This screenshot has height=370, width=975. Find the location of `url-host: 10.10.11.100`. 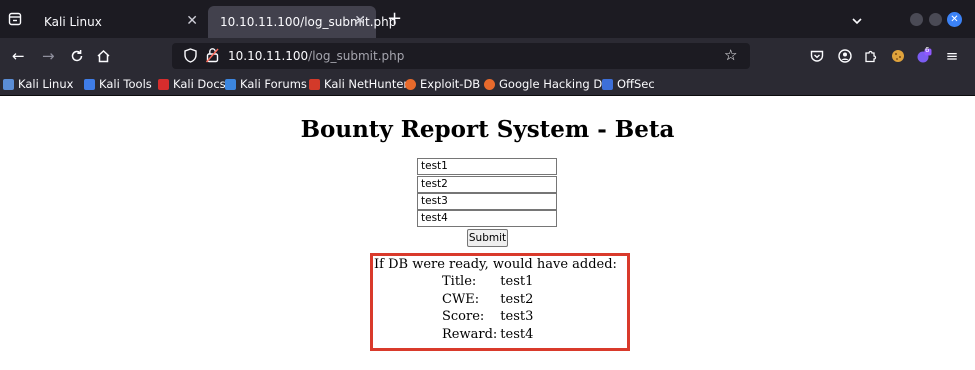

url-host: 10.10.11.100 is located at coordinates (268, 56).